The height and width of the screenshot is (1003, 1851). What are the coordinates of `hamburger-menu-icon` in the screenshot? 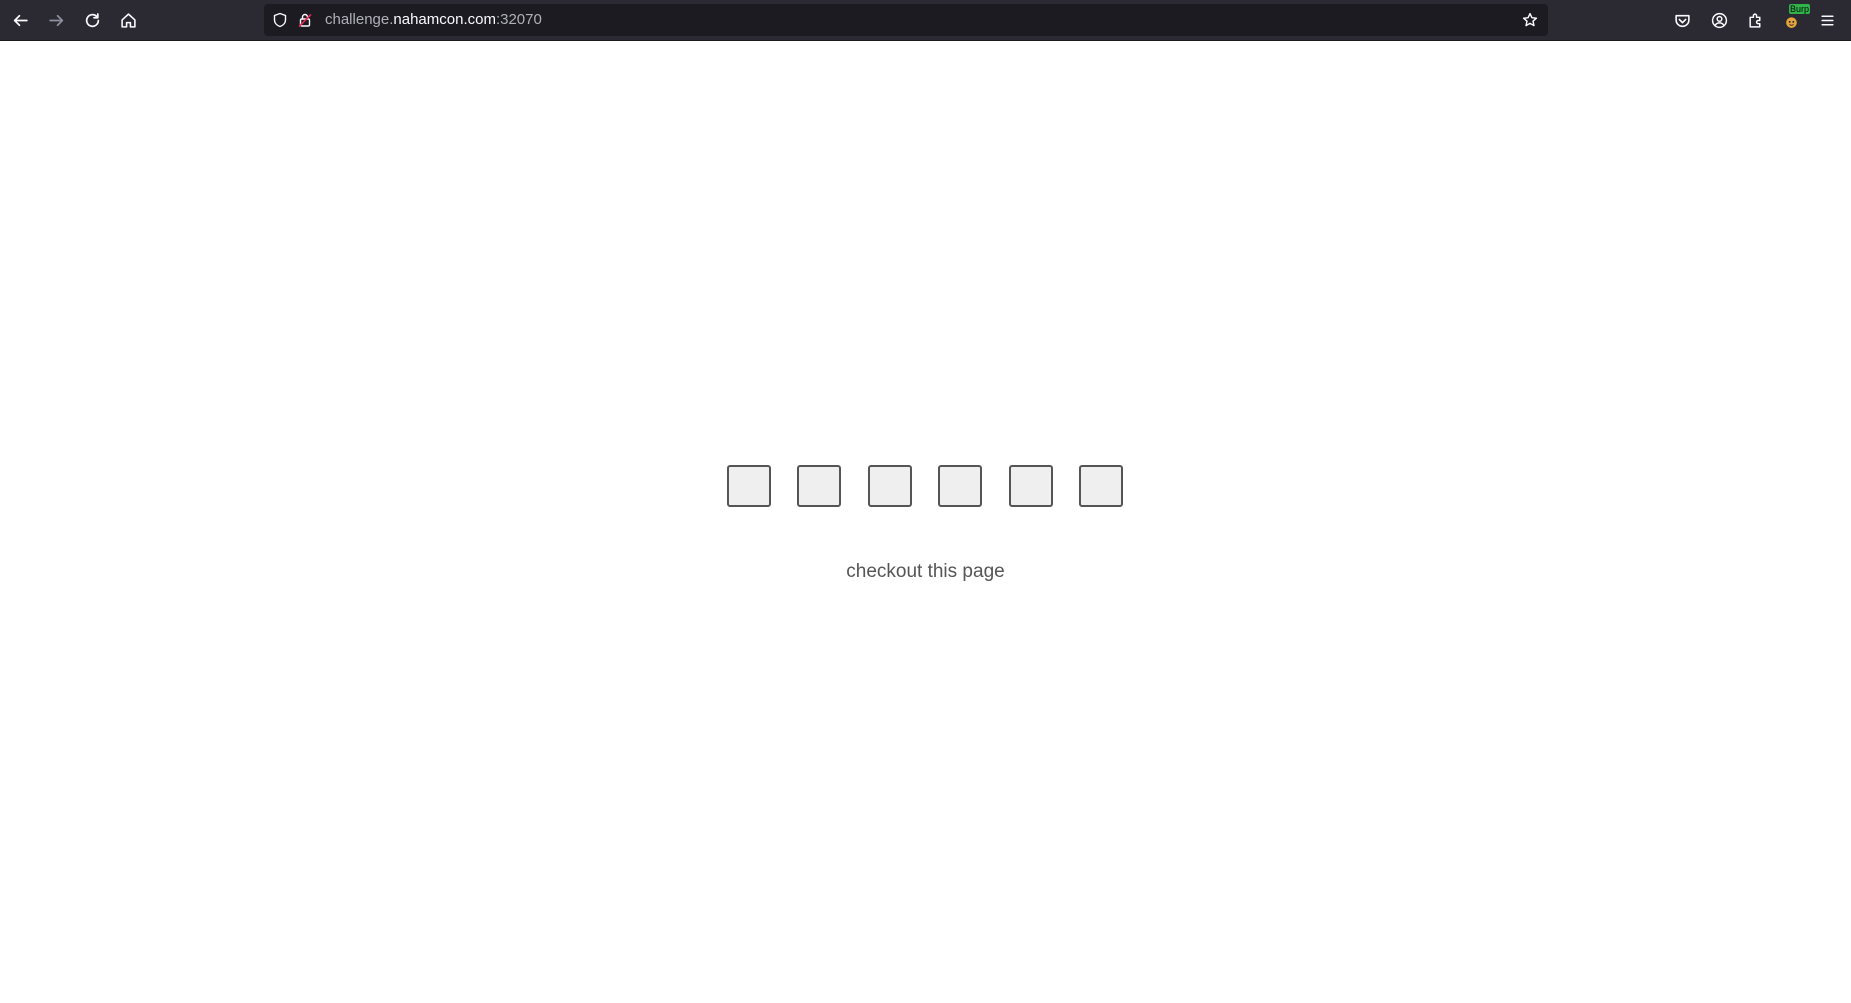 It's located at (1827, 20).